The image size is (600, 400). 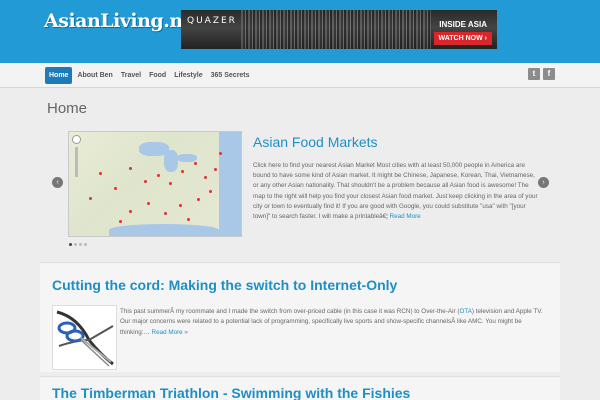 I want to click on slide-title: Asian Food Markets, so click(x=315, y=142).